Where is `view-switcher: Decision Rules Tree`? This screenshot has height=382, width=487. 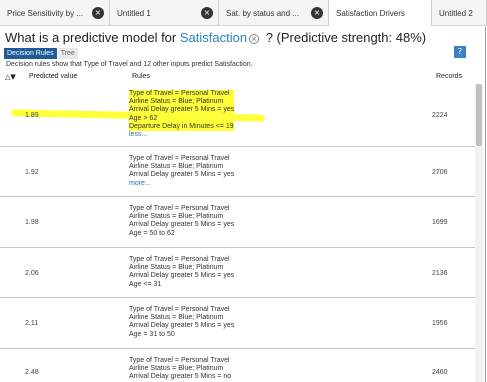
view-switcher: Decision Rules Tree is located at coordinates (41, 53).